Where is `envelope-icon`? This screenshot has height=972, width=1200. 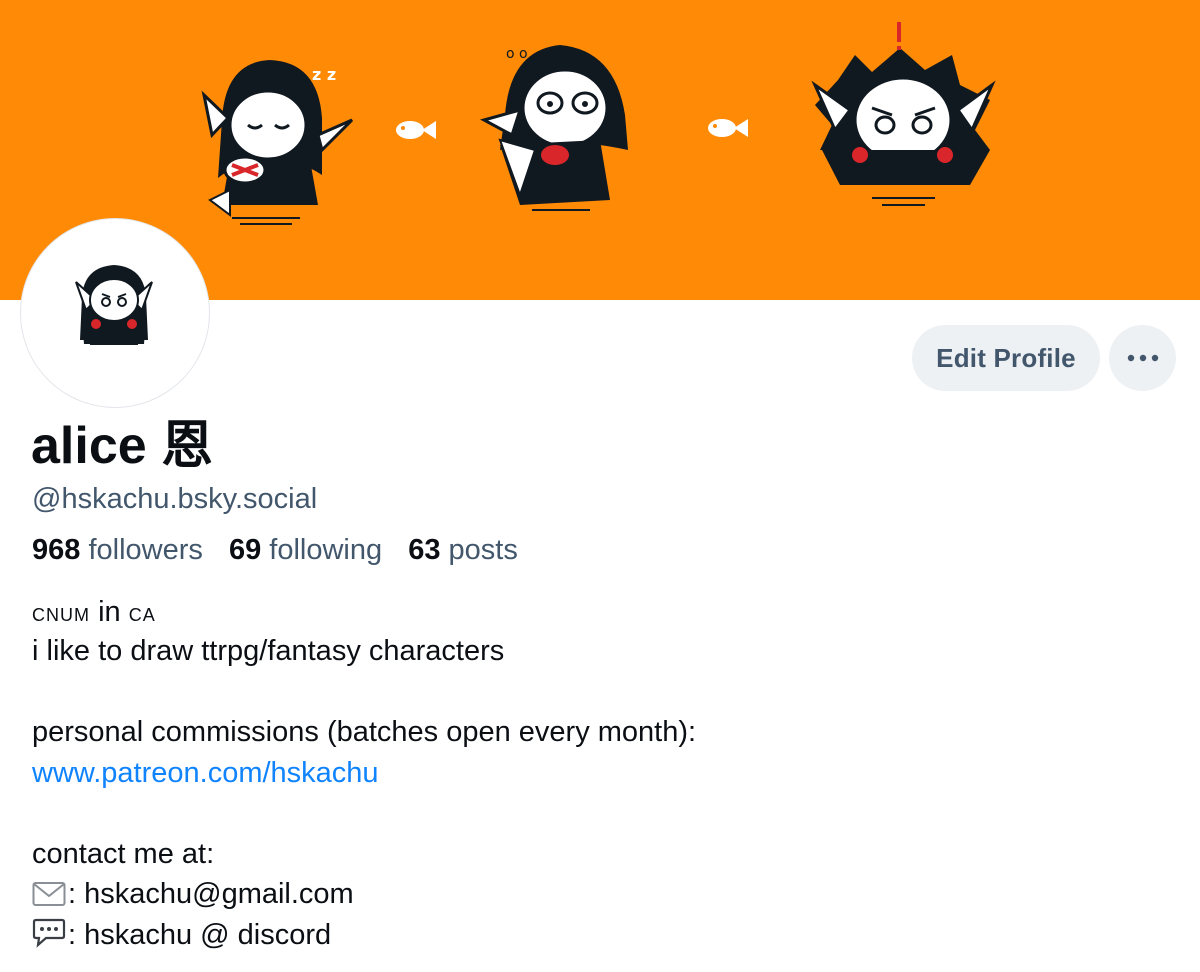 envelope-icon is located at coordinates (49, 894).